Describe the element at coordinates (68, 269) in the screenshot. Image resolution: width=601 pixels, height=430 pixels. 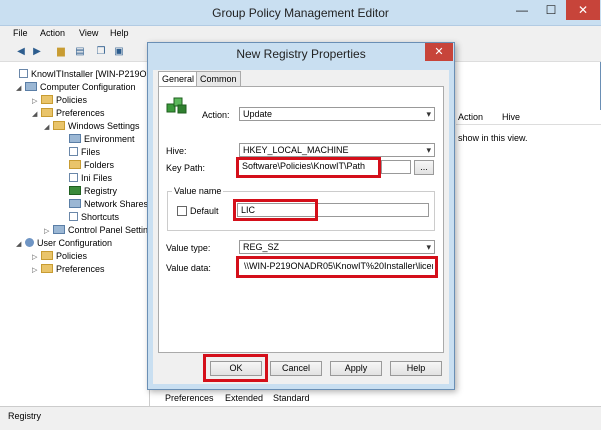
I see `tree-item-user-preferences: ▷ Preferences` at that location.